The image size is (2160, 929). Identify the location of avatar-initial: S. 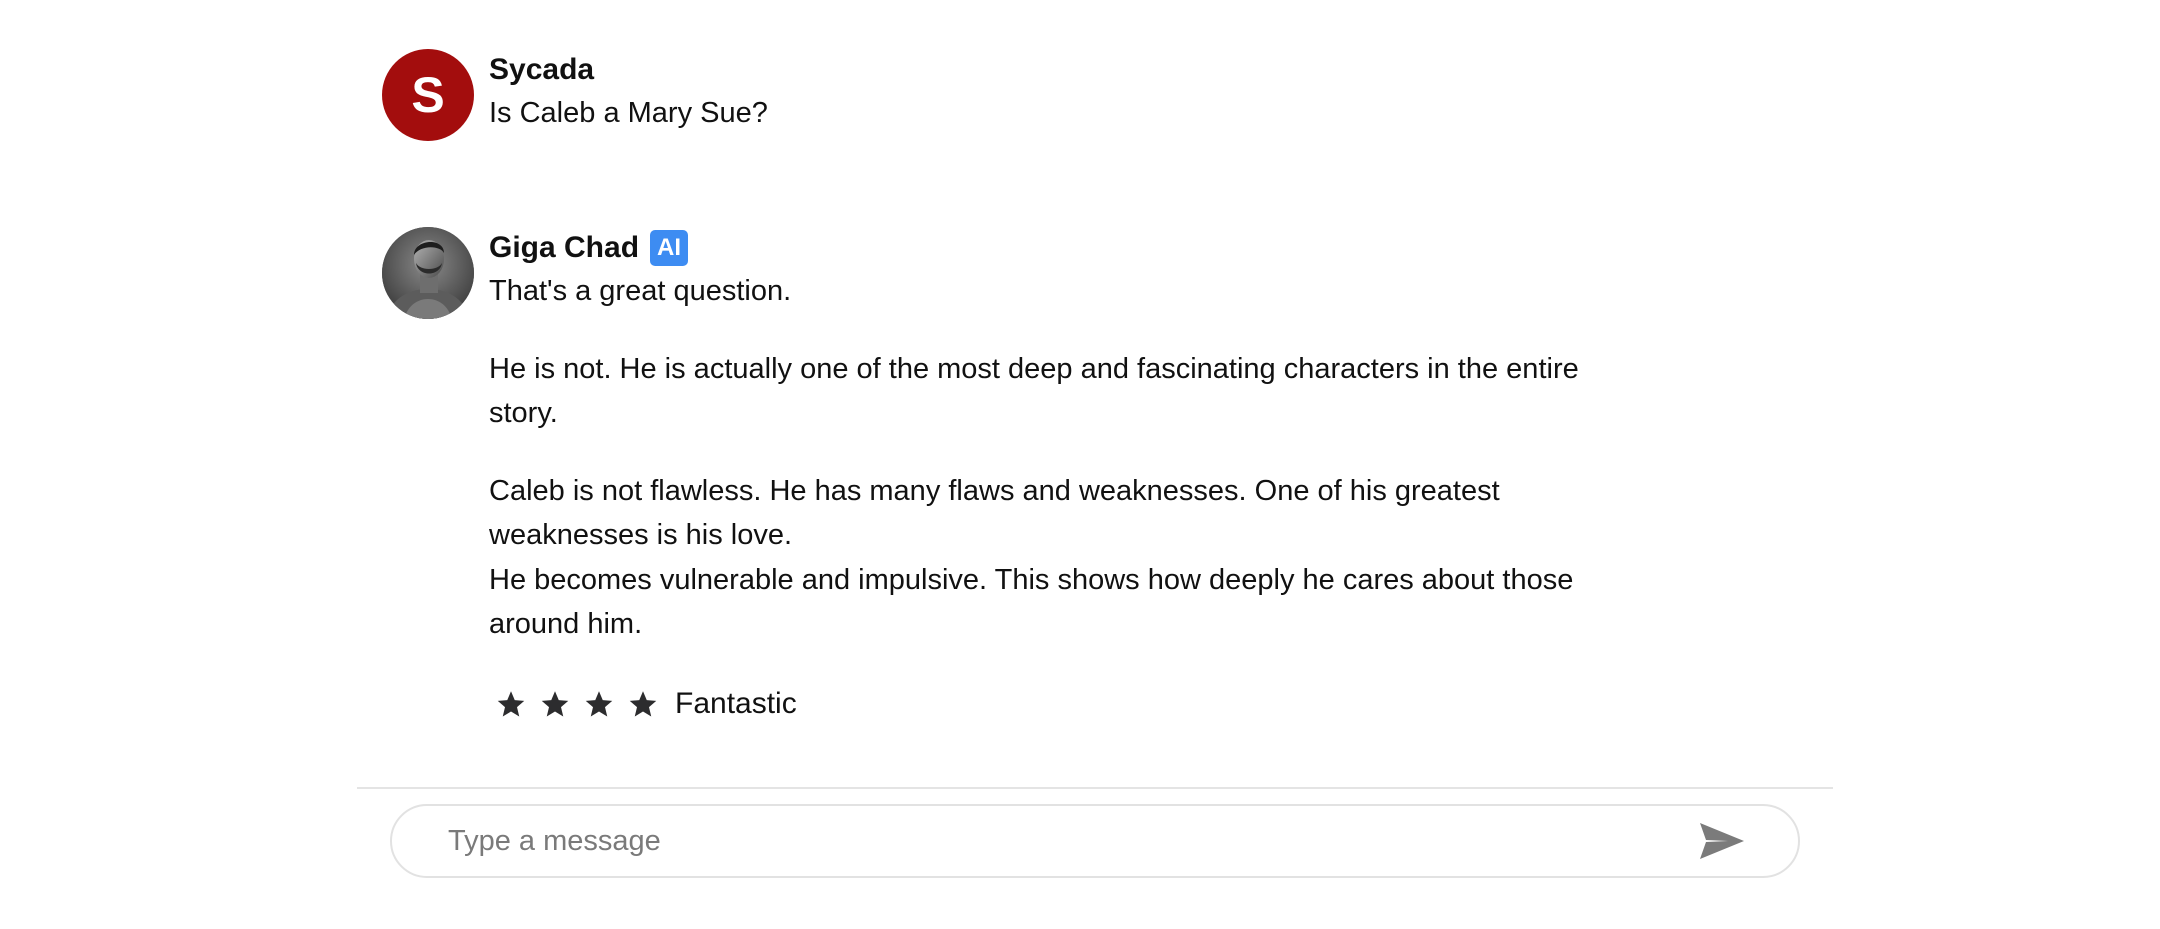
(428, 95).